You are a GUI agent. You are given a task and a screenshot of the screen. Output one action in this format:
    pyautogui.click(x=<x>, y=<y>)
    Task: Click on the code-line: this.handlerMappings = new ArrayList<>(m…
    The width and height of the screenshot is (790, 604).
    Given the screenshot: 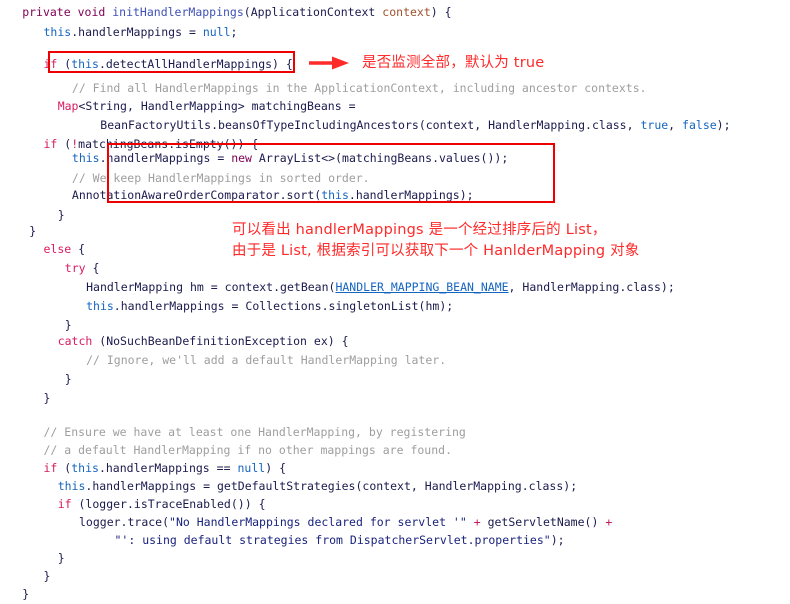 What is the action you would take?
    pyautogui.click(x=290, y=158)
    